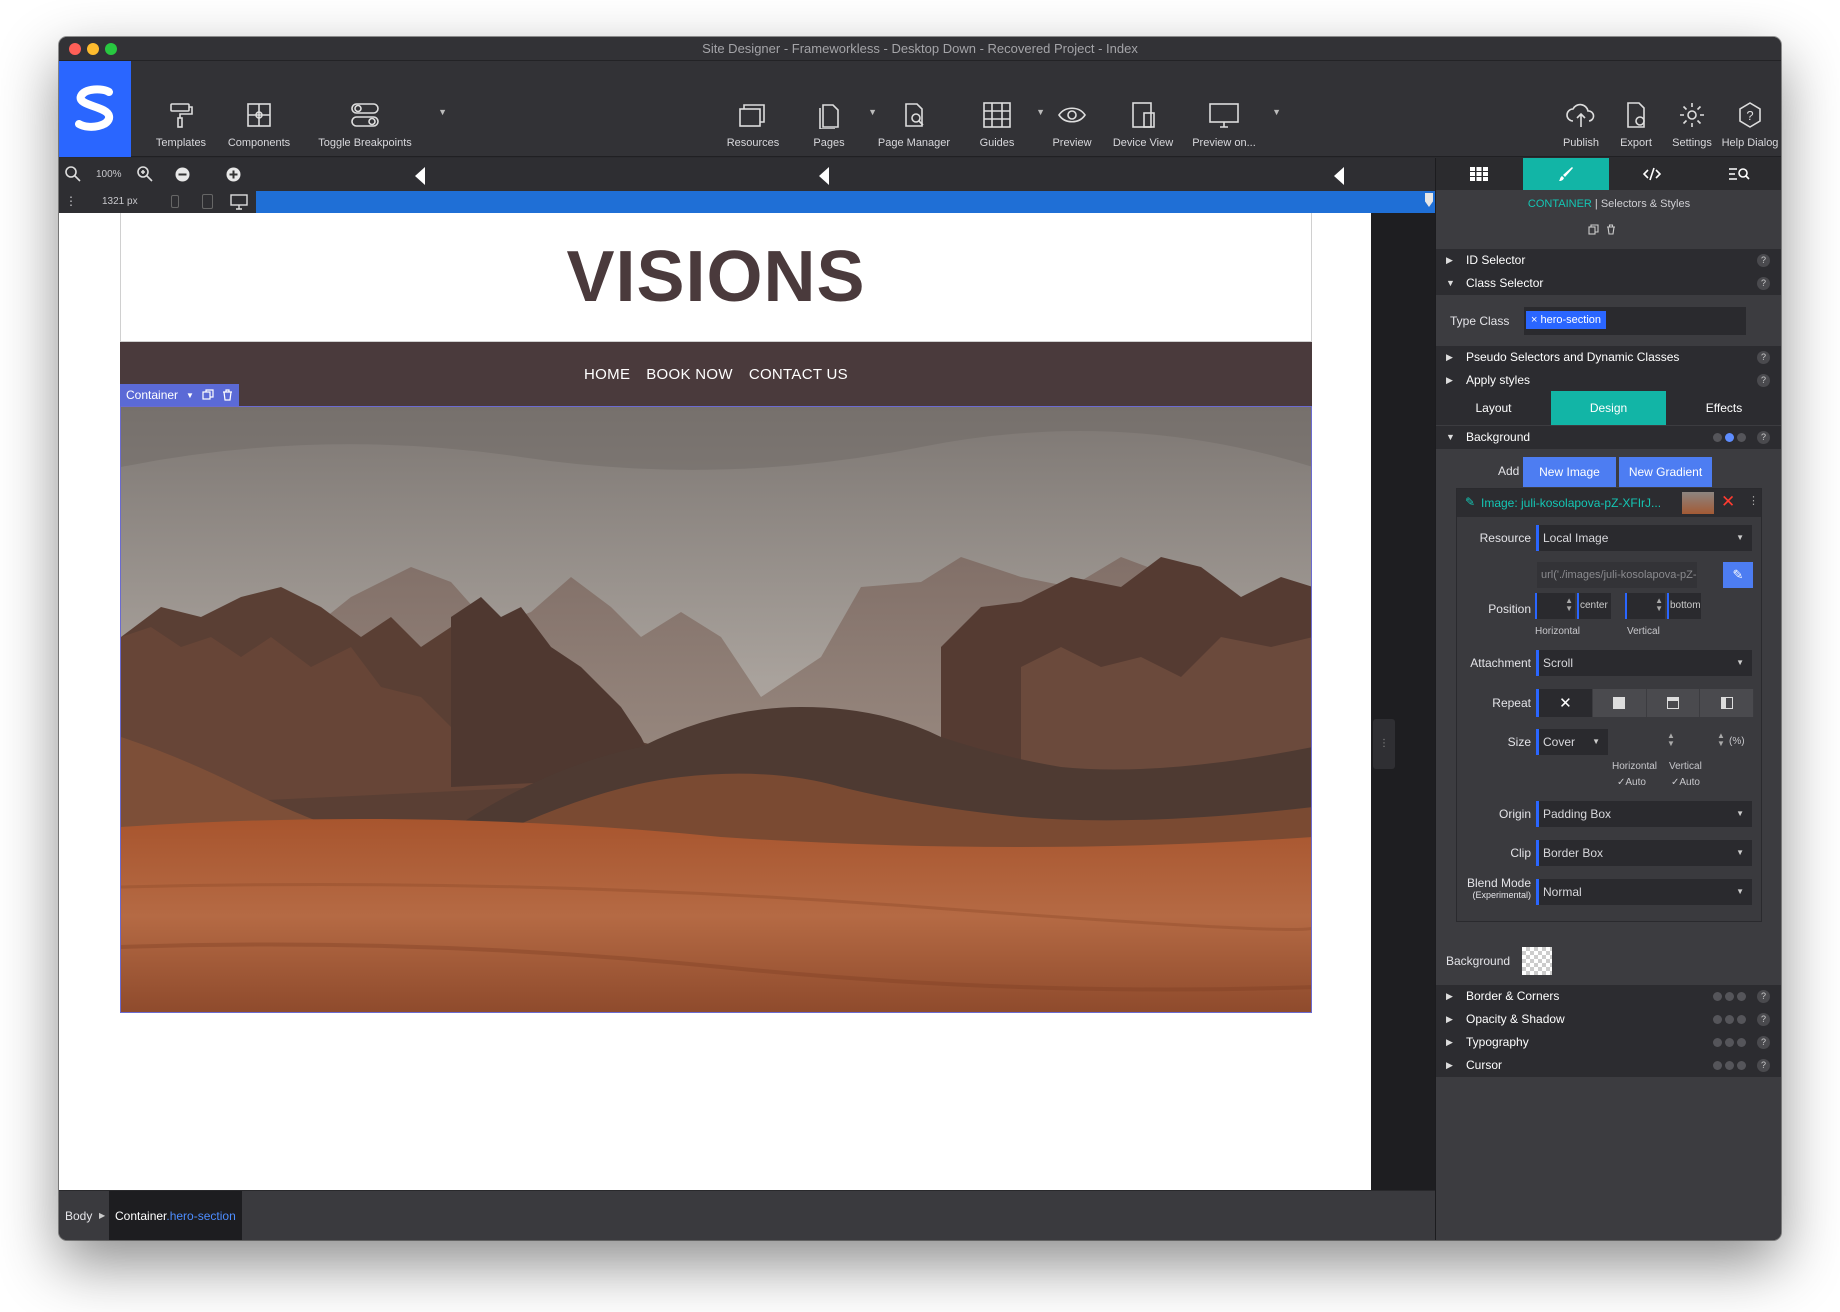 Image resolution: width=1840 pixels, height=1312 pixels. Describe the element at coordinates (1727, 703) in the screenshot. I see `repeat-y-option` at that location.